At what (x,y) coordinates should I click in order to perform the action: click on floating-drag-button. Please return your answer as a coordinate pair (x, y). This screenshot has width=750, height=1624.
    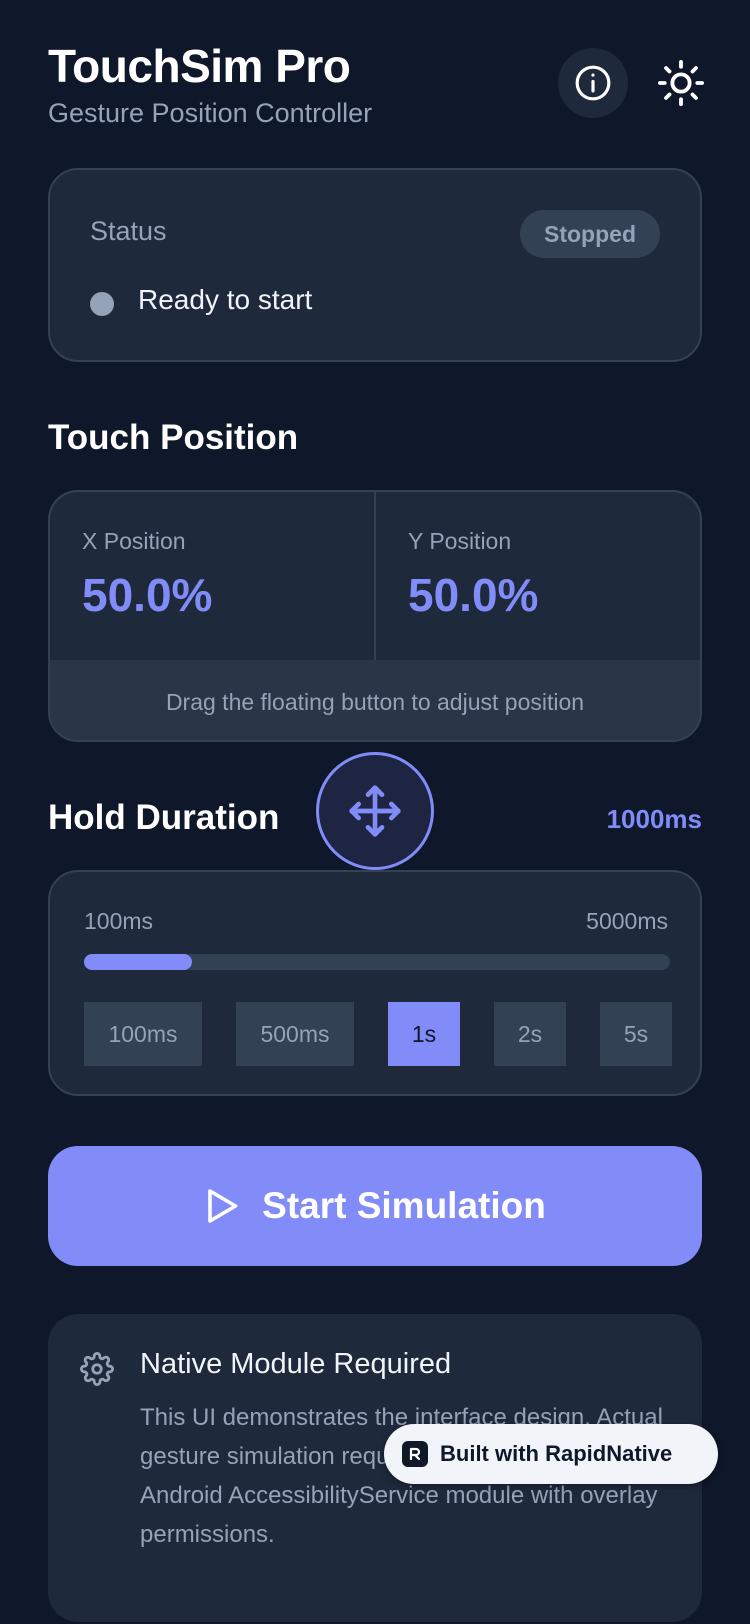
    Looking at the image, I should click on (375, 811).